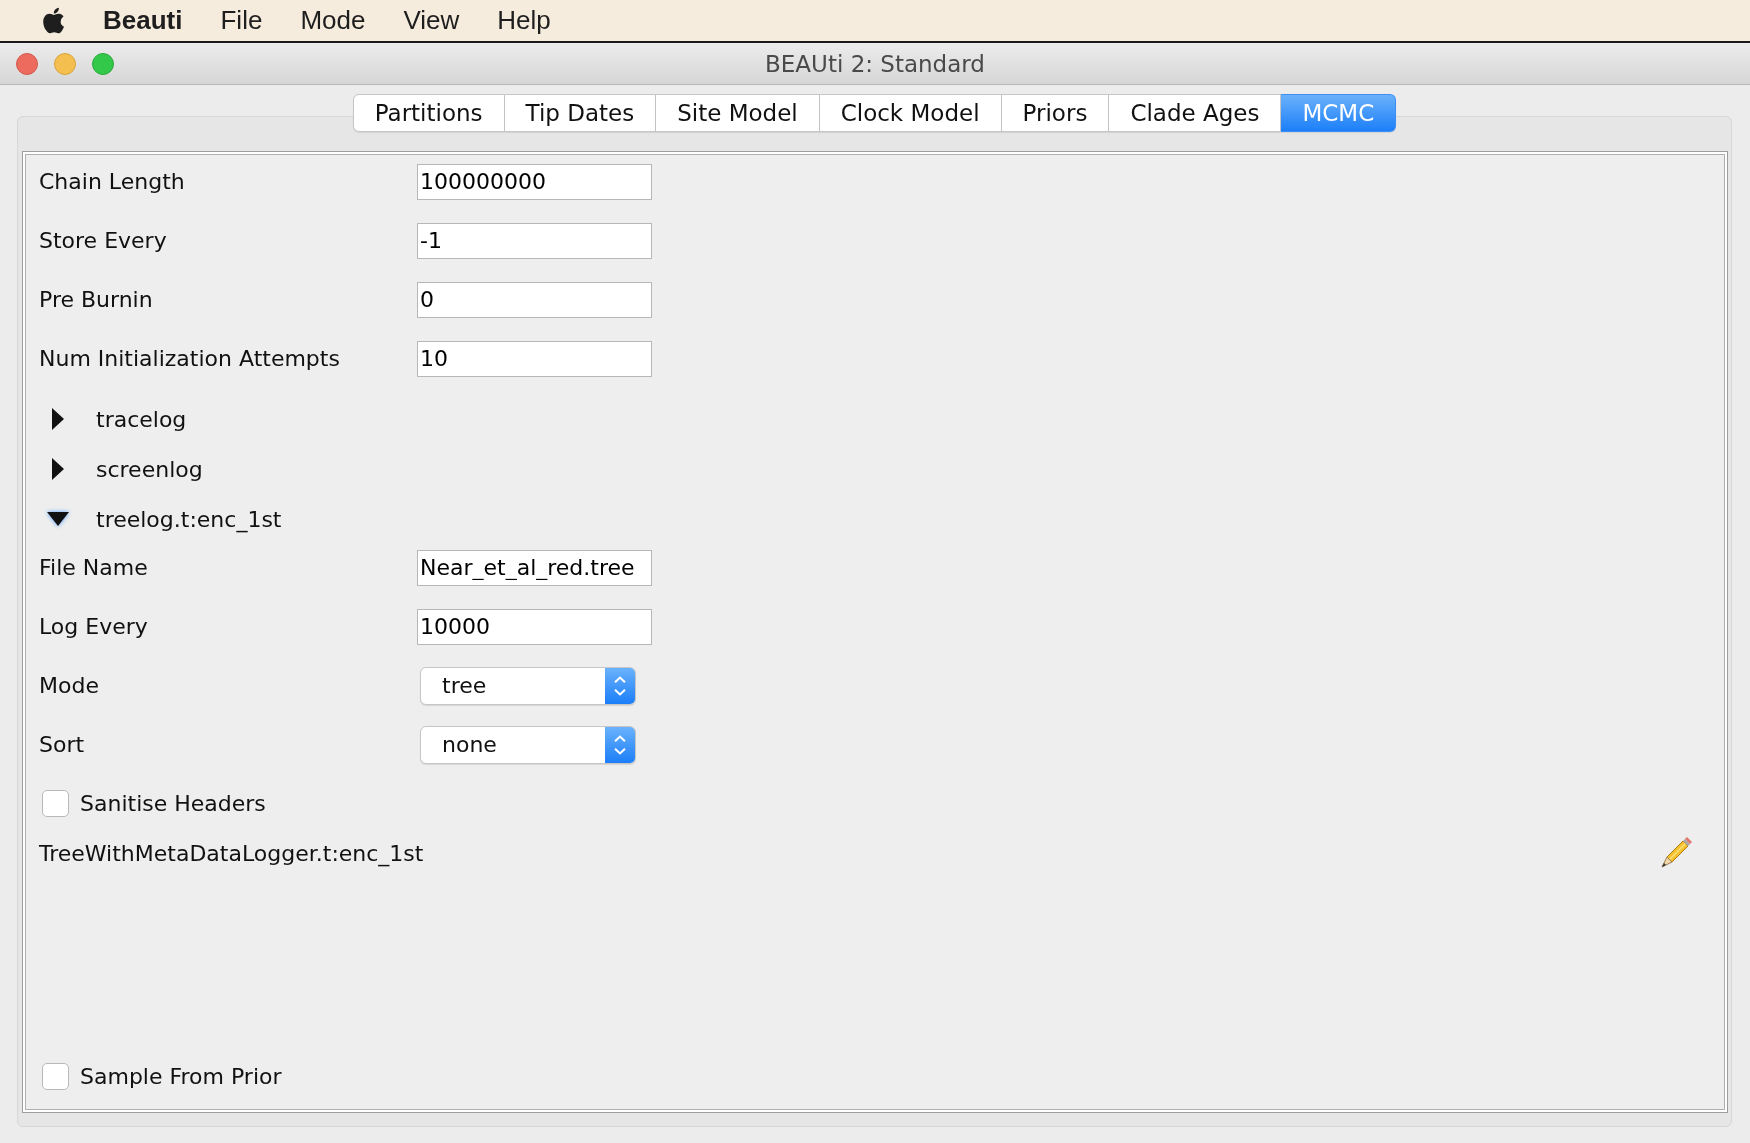  I want to click on tab: Priors, so click(1055, 113).